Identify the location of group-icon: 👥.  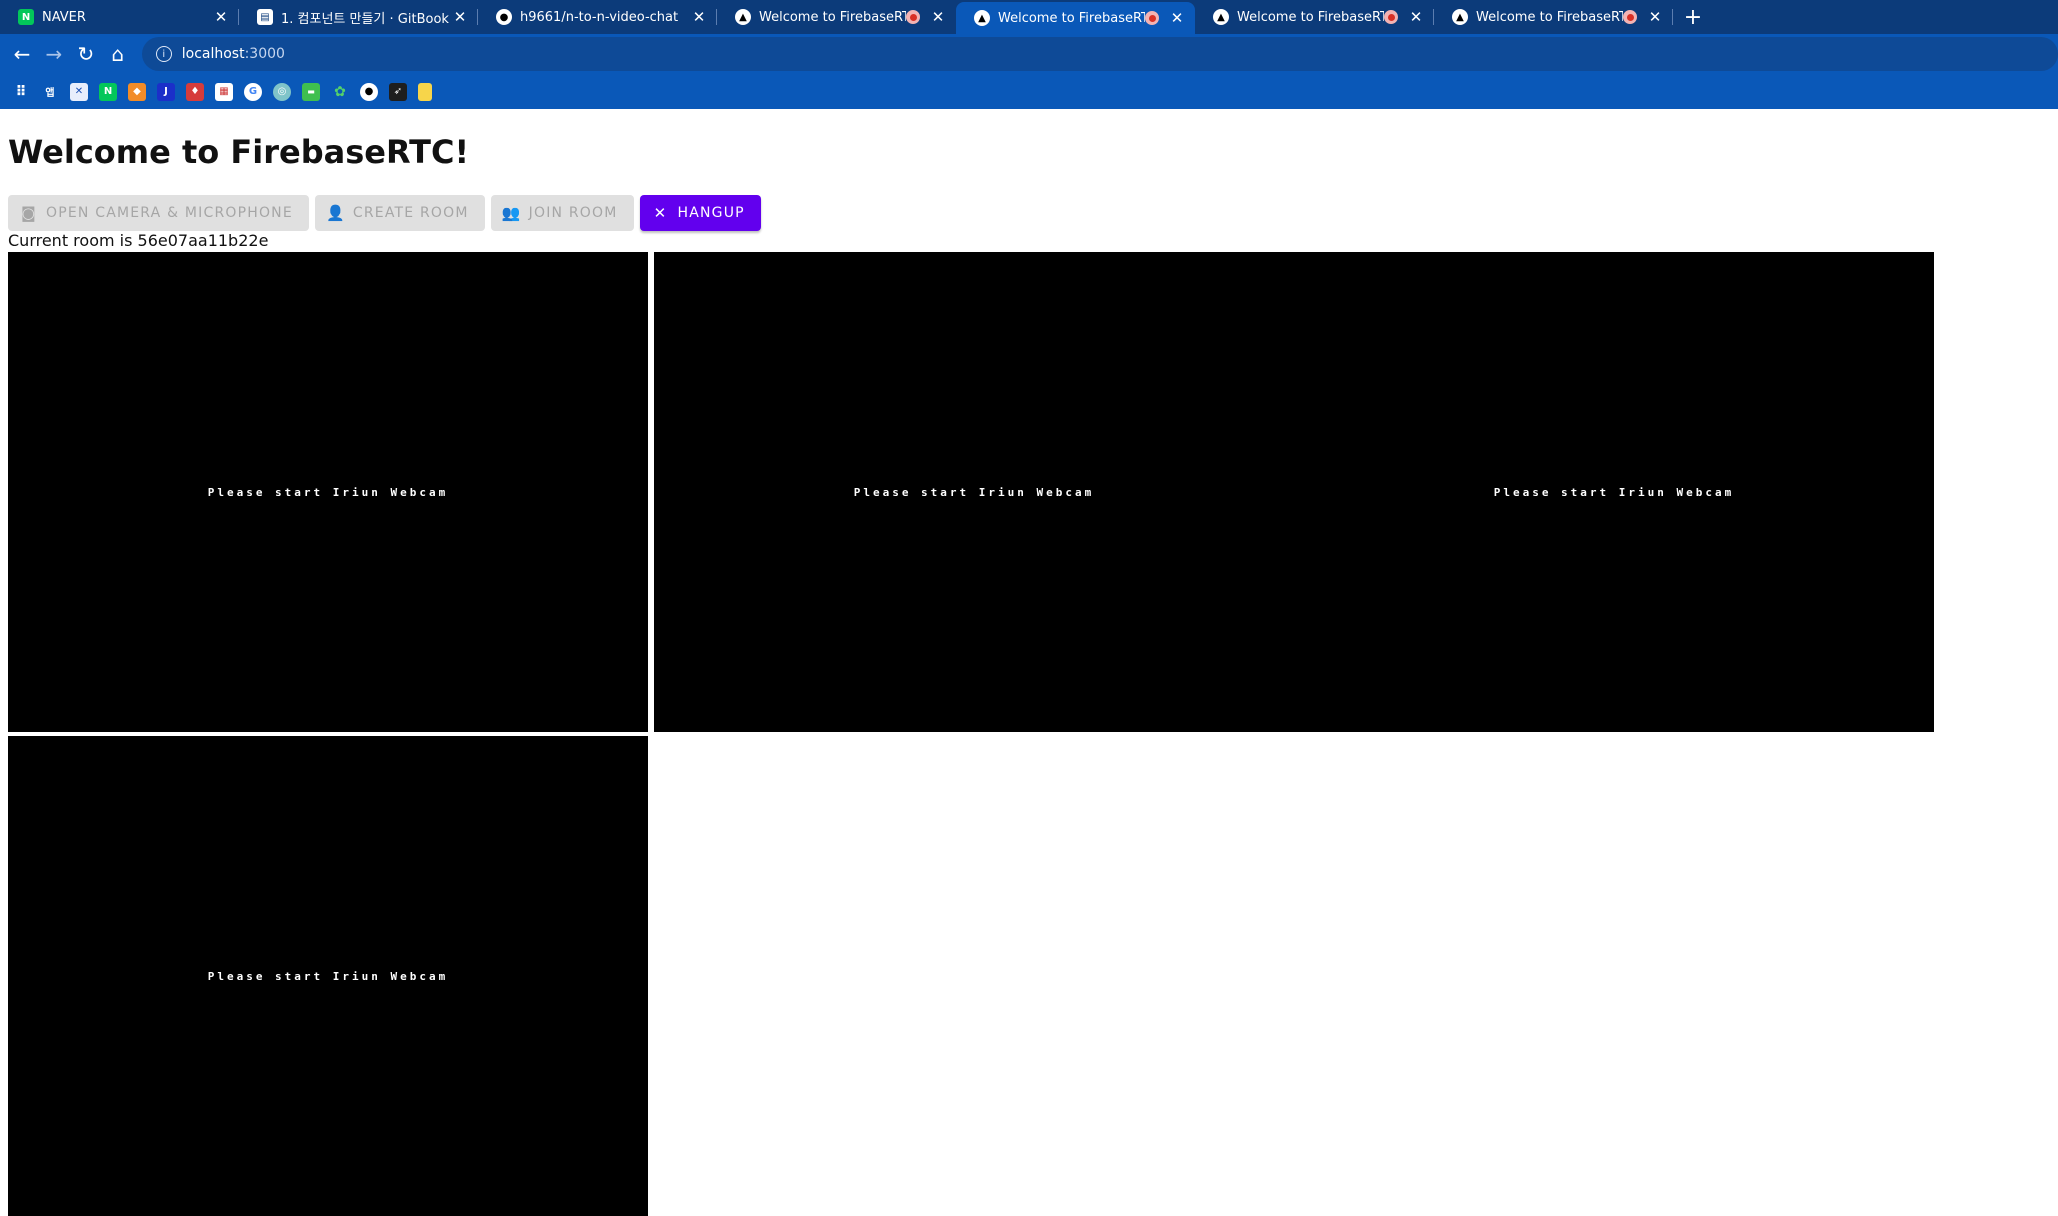
(511, 213).